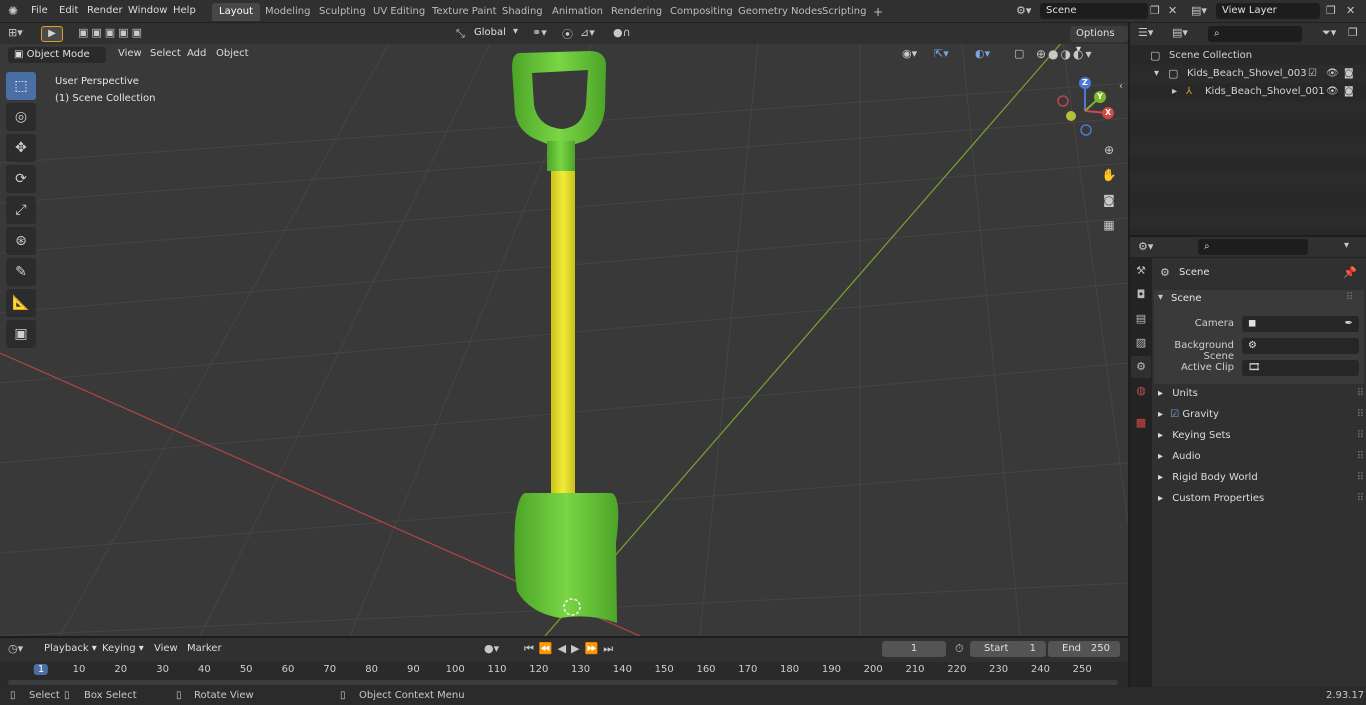 The width and height of the screenshot is (1366, 705). I want to click on end-frame-field: End 250, so click(1084, 649).